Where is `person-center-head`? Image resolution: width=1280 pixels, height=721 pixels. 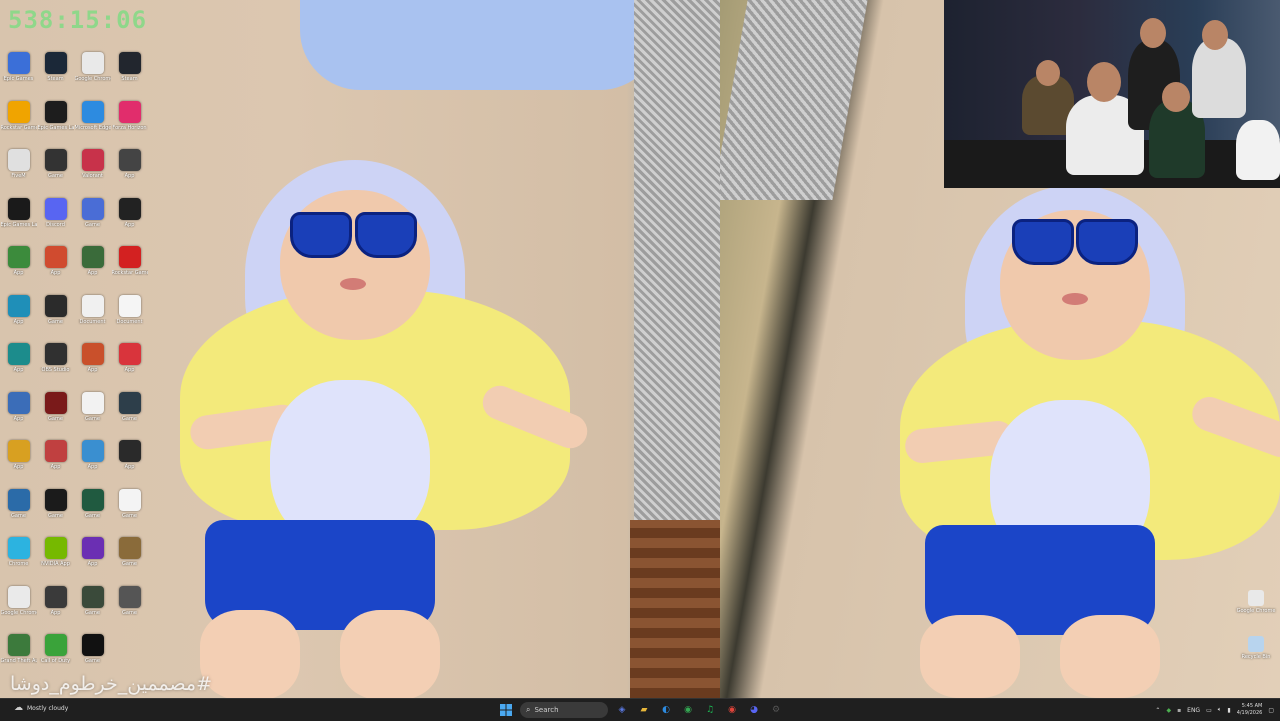
person-center-head is located at coordinates (1104, 82).